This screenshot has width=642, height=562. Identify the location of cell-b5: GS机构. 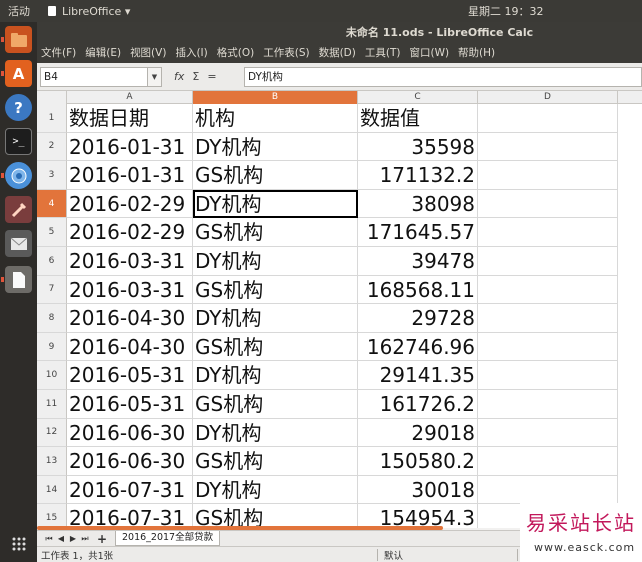
(275, 232).